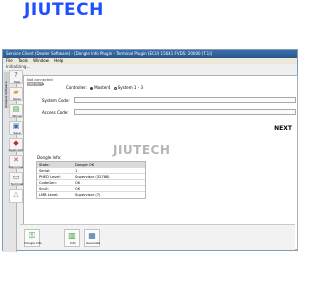 Image resolution: width=320 pixels, height=300 pixels. I want to click on controller-row: Controller: Master4 System 1 - 3, so click(104, 87).